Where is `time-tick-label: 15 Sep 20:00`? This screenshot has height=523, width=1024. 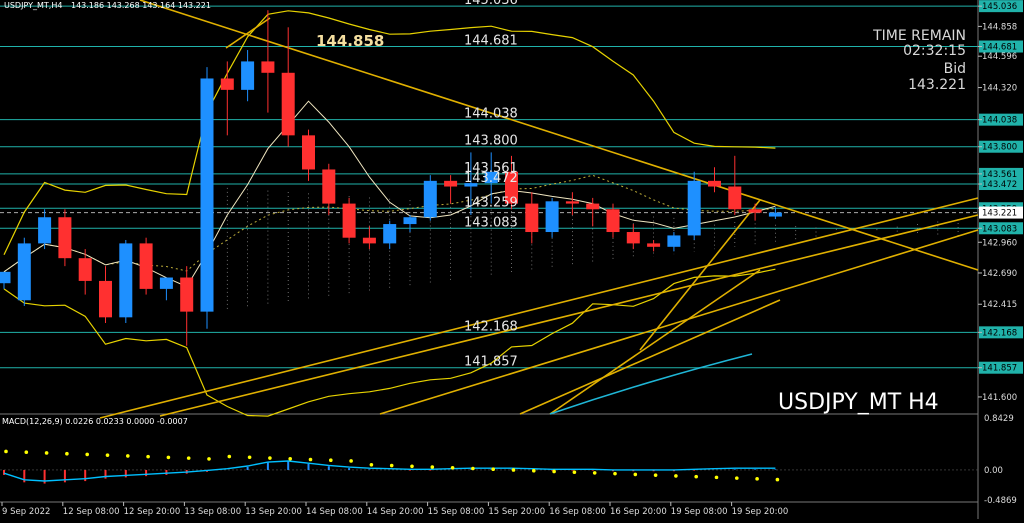 time-tick-label: 15 Sep 20:00 is located at coordinates (516, 512).